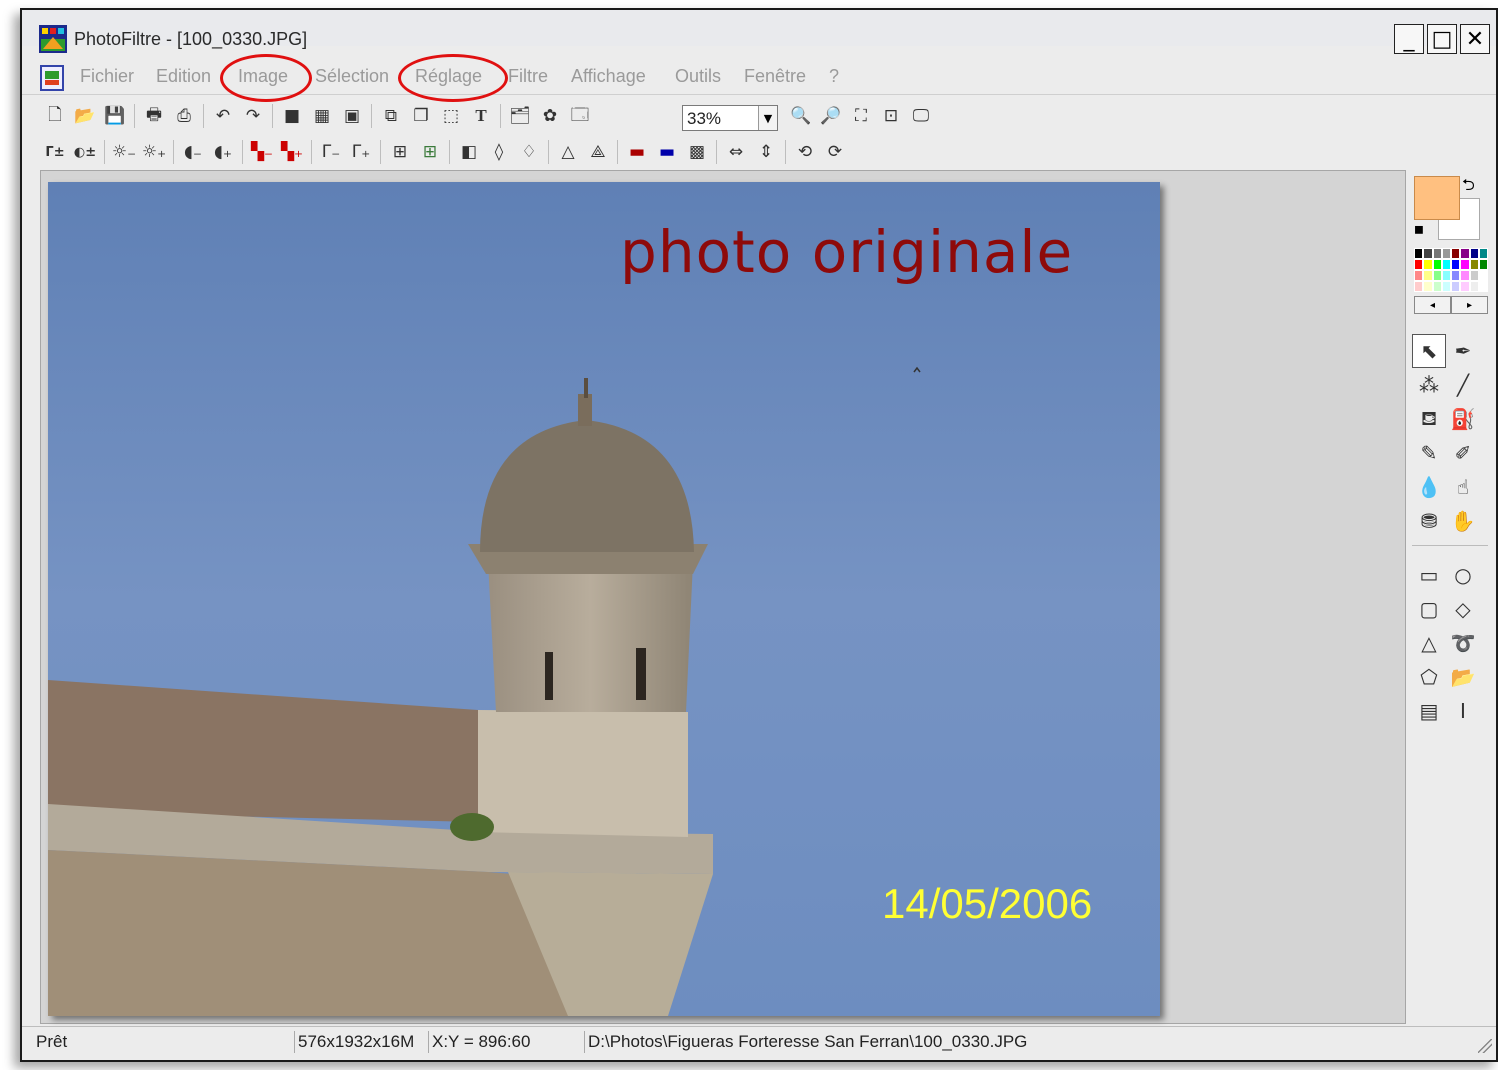  Describe the element at coordinates (1463, 487) in the screenshot. I see `smudge-tool-icon: ☝` at that location.